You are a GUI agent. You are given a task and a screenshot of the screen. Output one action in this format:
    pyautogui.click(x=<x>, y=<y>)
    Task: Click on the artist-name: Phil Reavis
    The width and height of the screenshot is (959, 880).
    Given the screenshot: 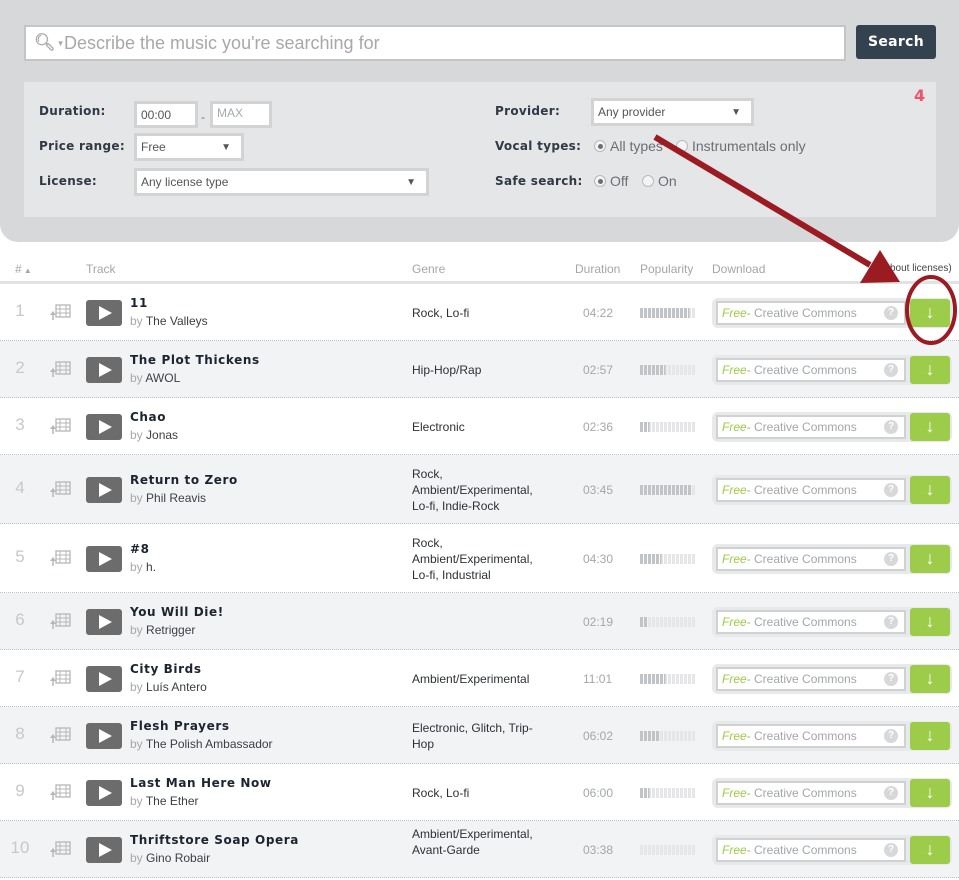 What is the action you would take?
    pyautogui.click(x=176, y=498)
    